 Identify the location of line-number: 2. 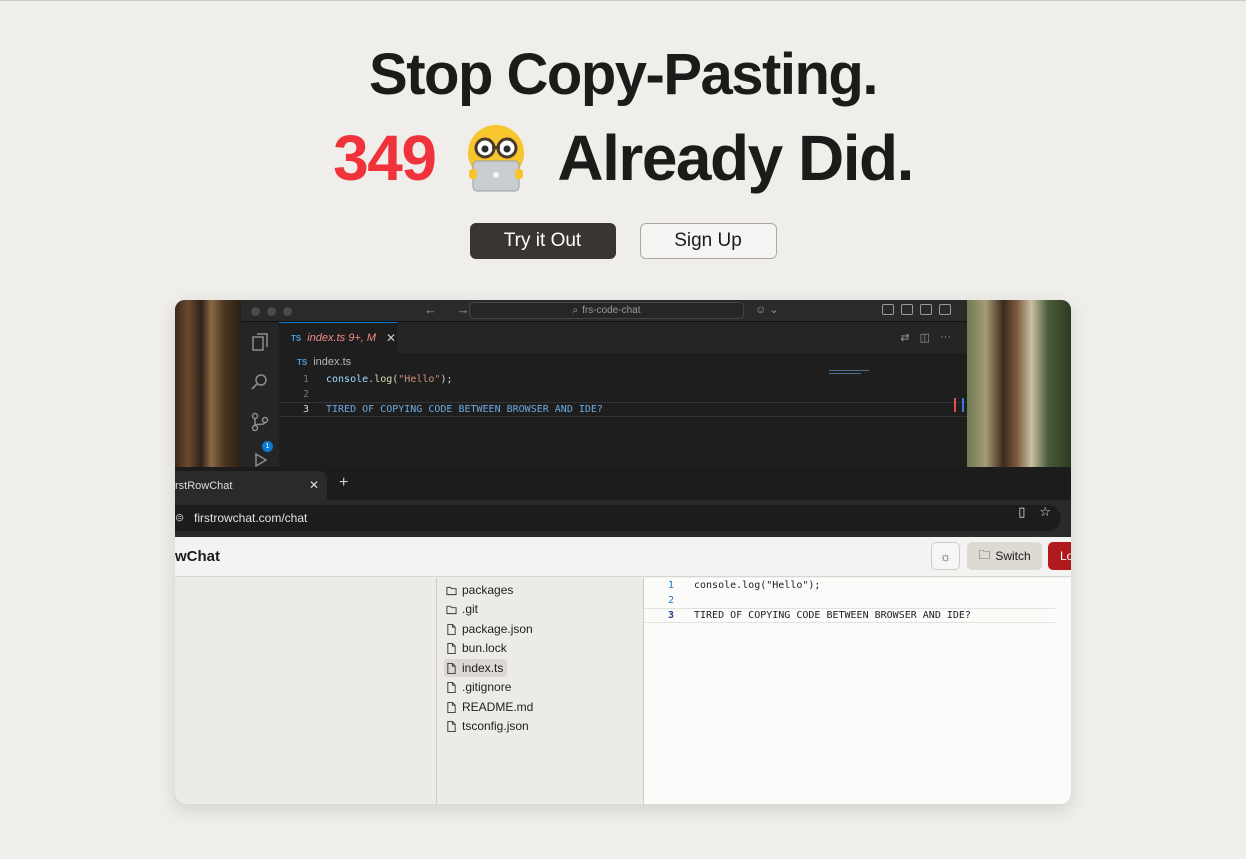
(670, 600).